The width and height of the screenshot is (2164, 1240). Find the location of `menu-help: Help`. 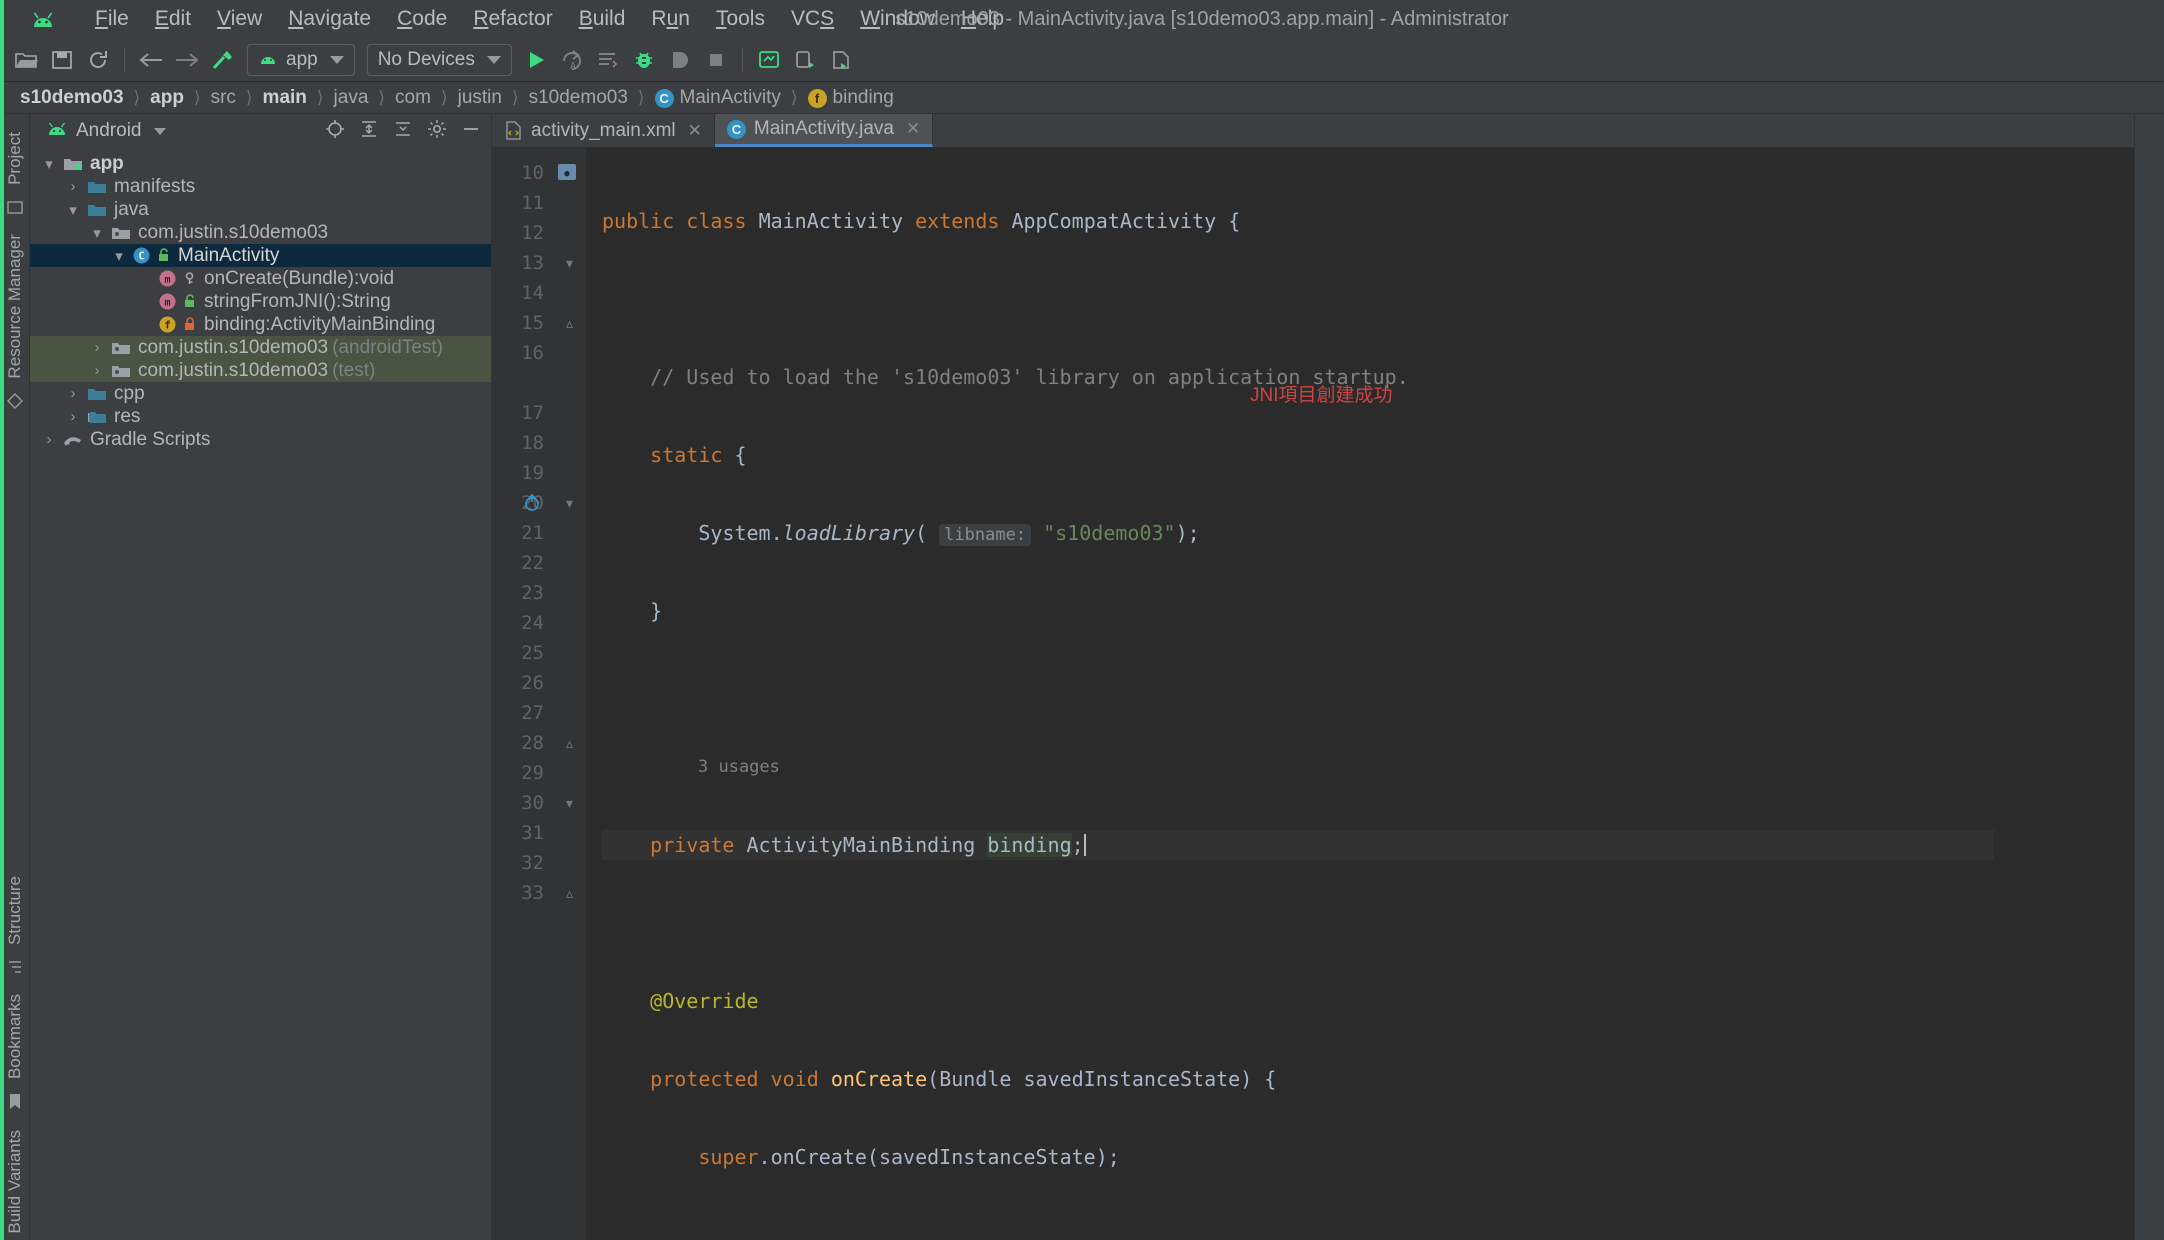

menu-help: Help is located at coordinates (982, 19).